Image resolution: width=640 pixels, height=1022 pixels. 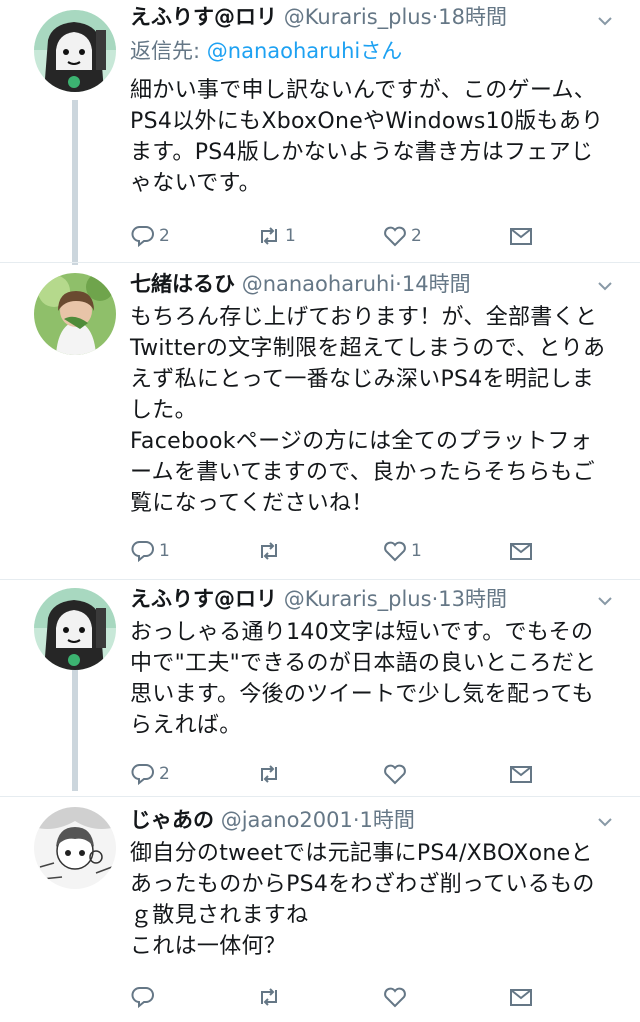 I want to click on timestamp: ·14時間, so click(x=432, y=284).